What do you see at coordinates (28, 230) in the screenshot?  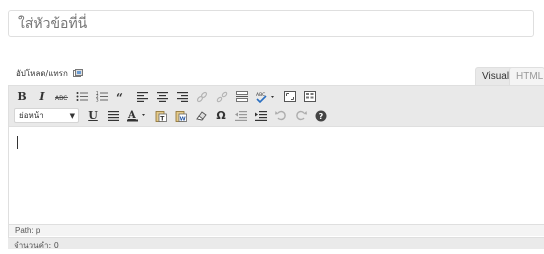 I see `path-label: Path: p` at bounding box center [28, 230].